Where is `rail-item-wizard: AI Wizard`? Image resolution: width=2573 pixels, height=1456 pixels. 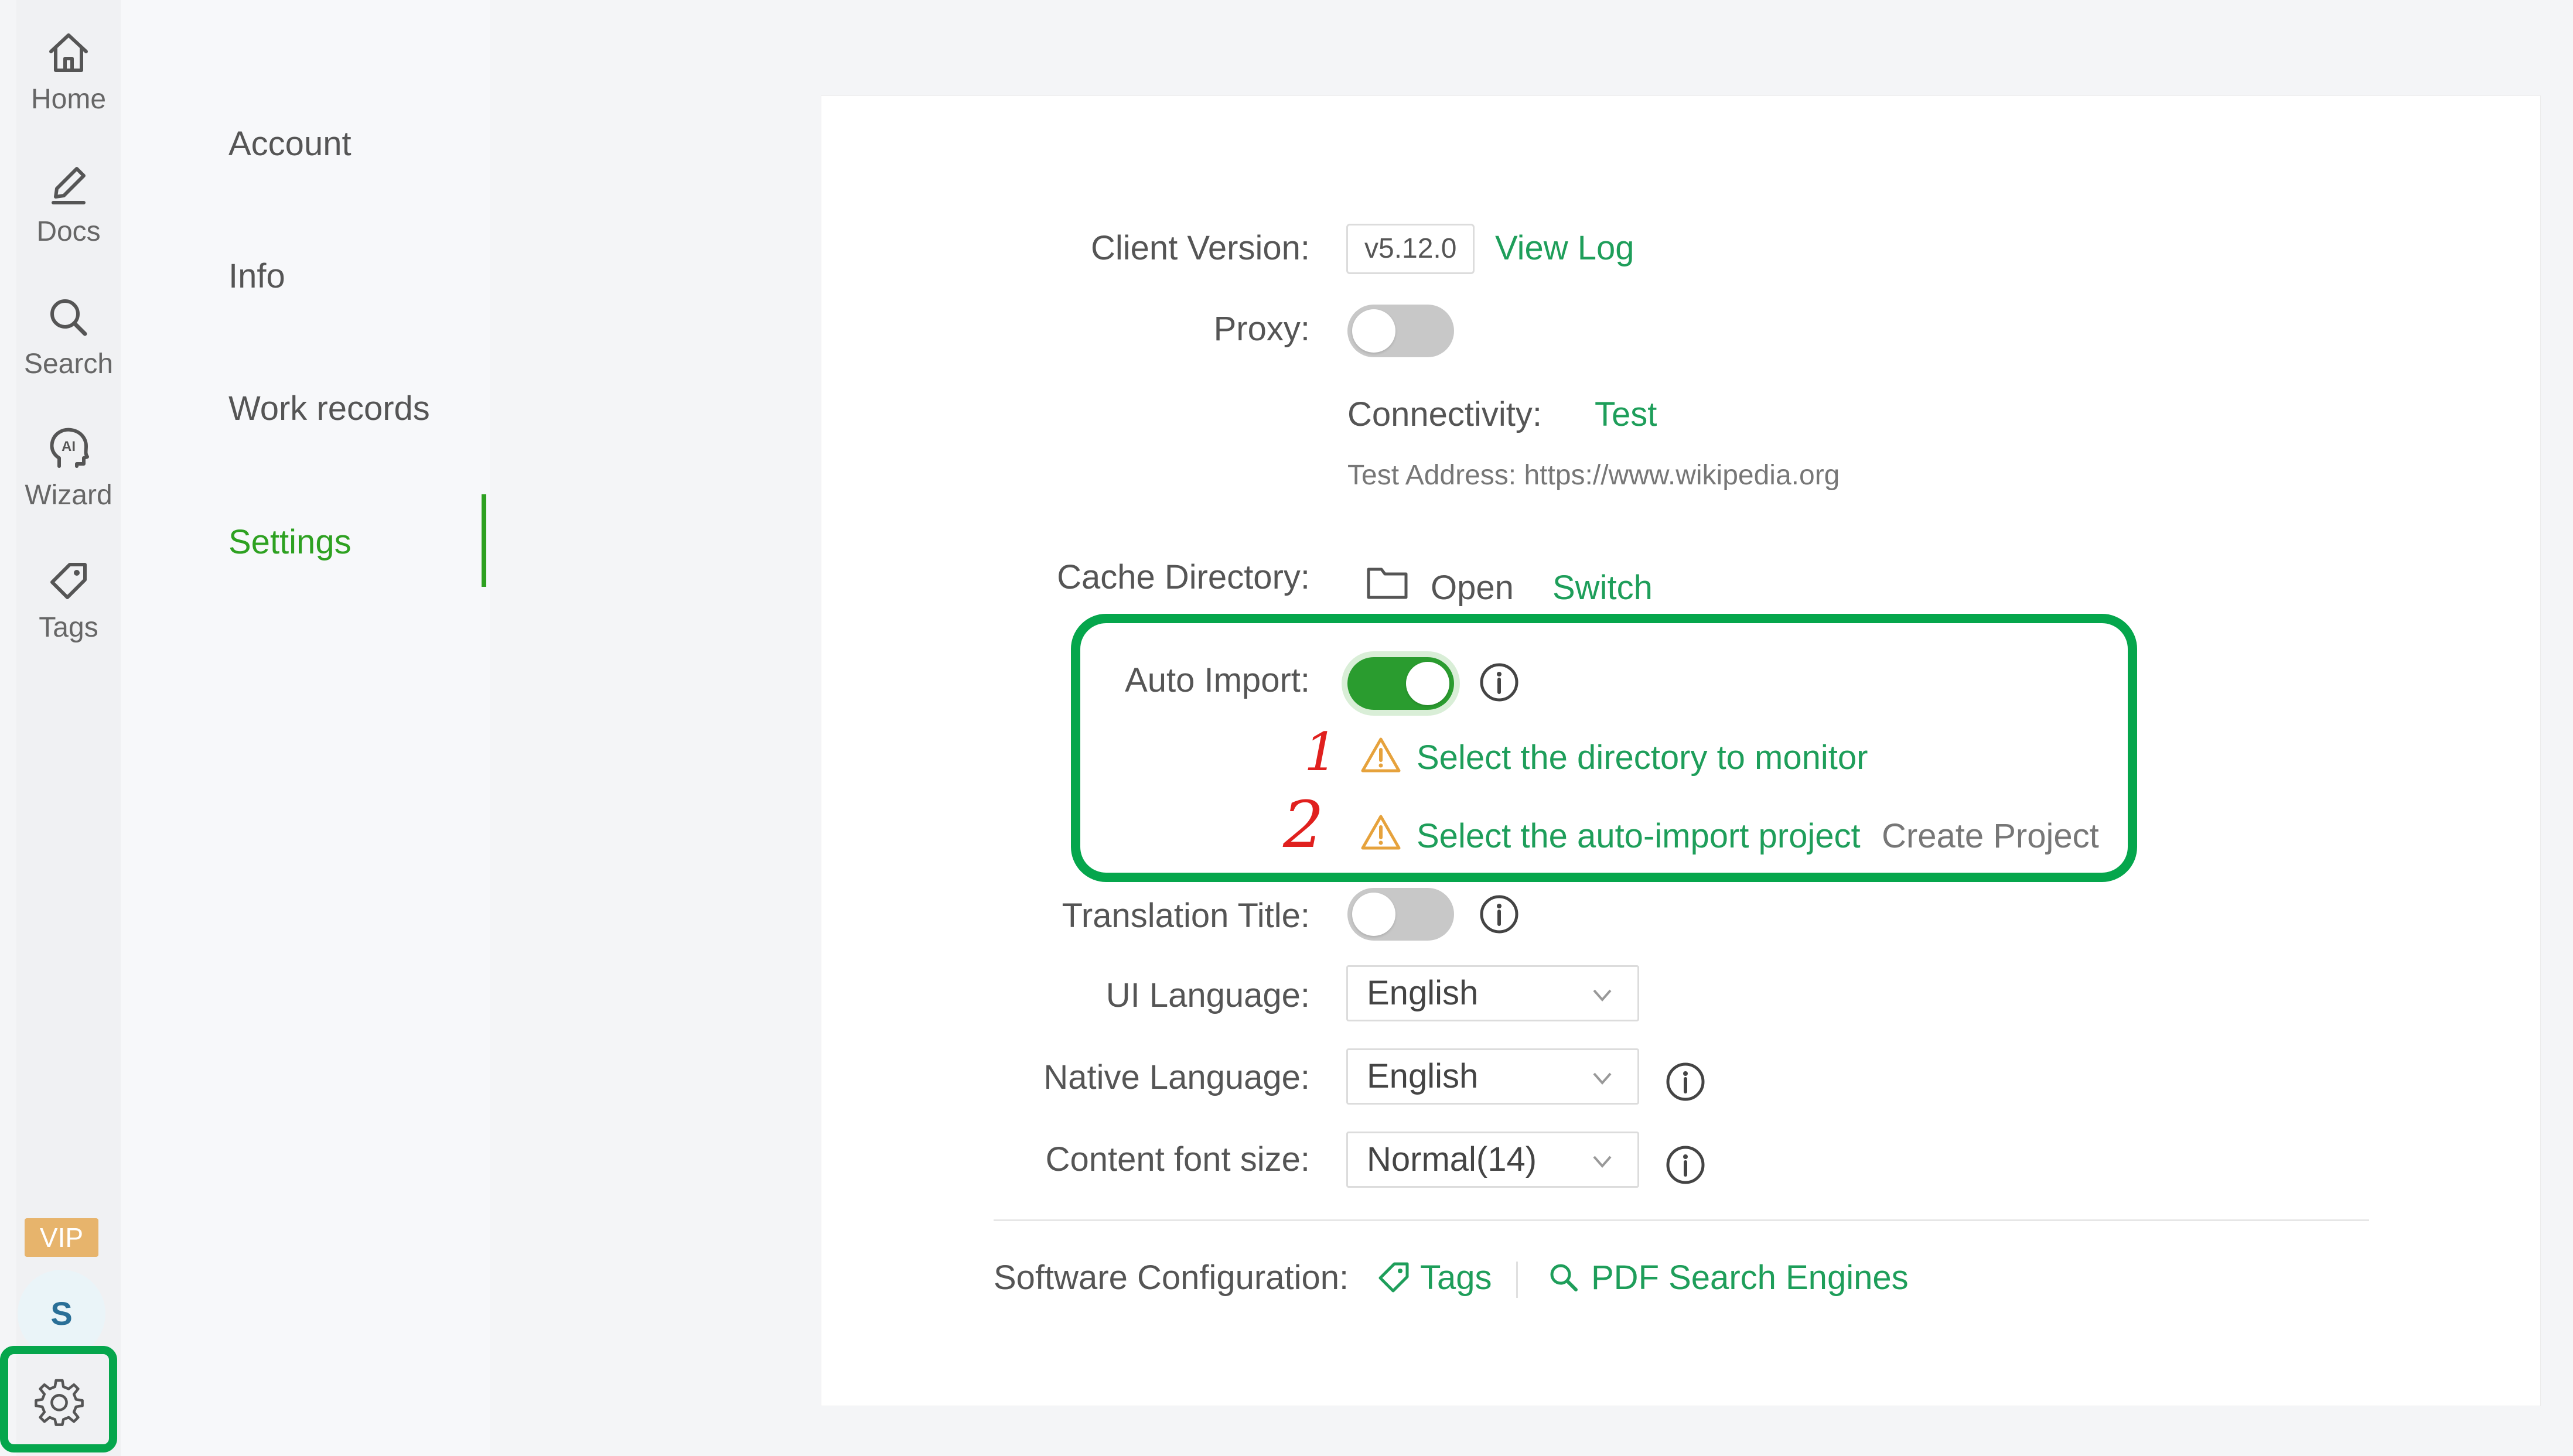
rail-item-wizard: AI Wizard is located at coordinates (68, 465).